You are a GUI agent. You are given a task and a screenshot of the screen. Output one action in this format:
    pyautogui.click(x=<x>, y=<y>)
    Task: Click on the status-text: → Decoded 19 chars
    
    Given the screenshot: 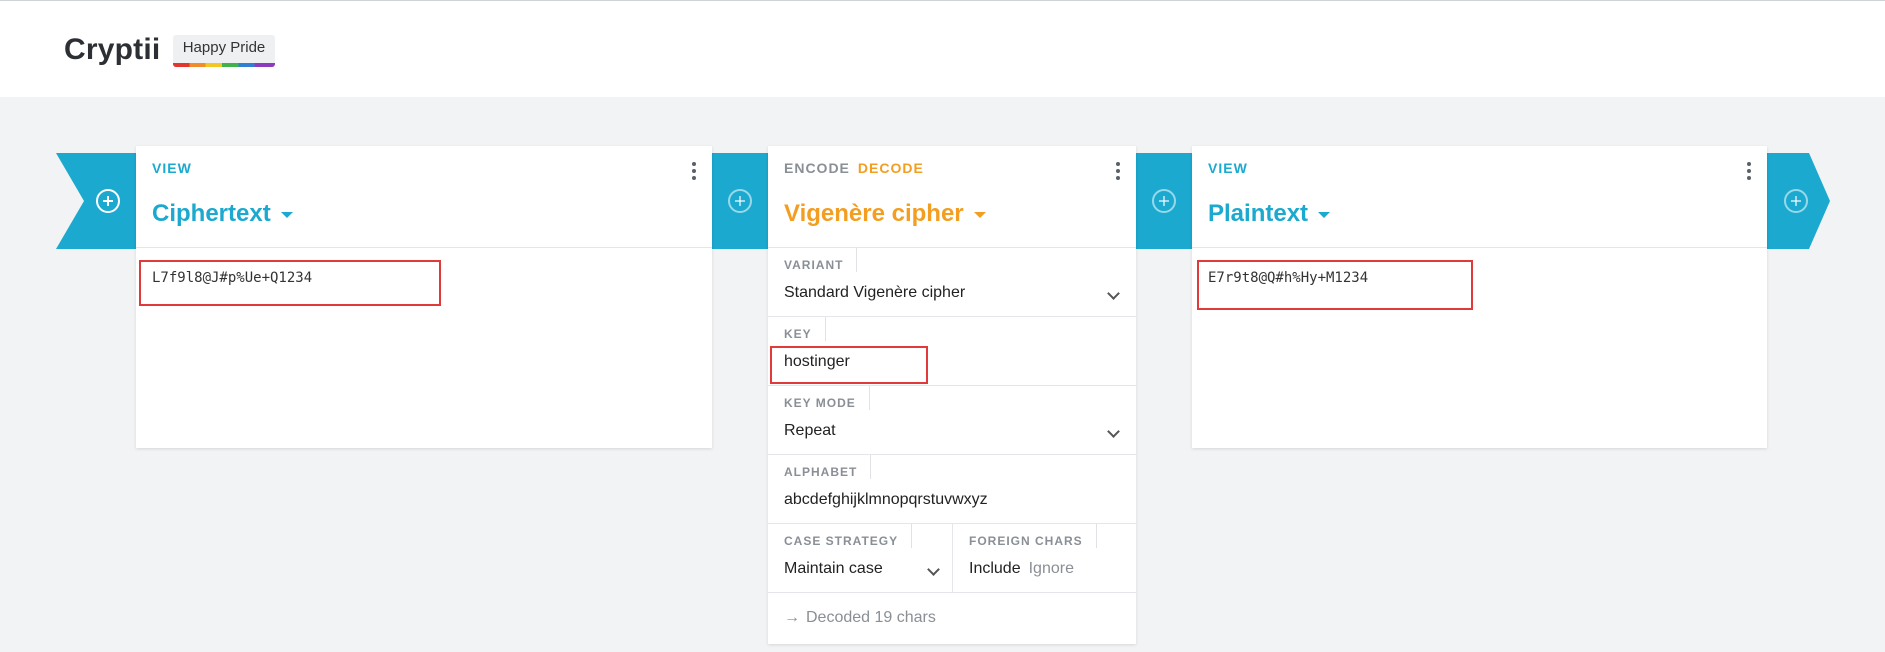 What is the action you would take?
    pyautogui.click(x=860, y=618)
    